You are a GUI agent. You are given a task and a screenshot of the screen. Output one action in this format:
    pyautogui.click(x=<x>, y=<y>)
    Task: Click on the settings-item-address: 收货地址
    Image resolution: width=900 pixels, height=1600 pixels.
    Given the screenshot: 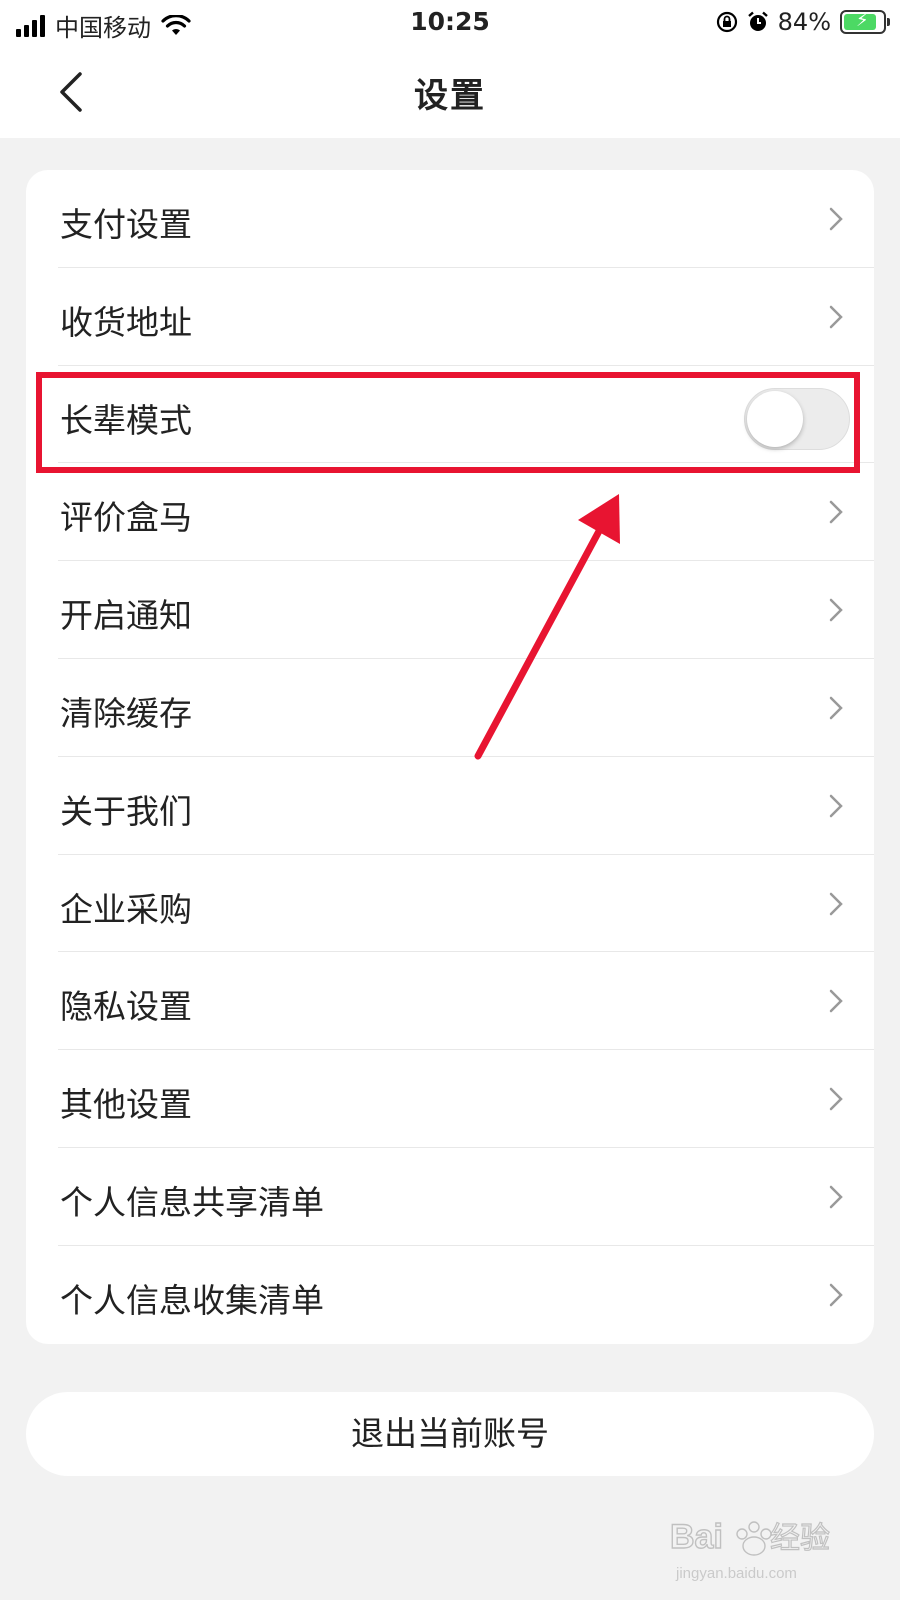 What is the action you would take?
    pyautogui.click(x=450, y=317)
    